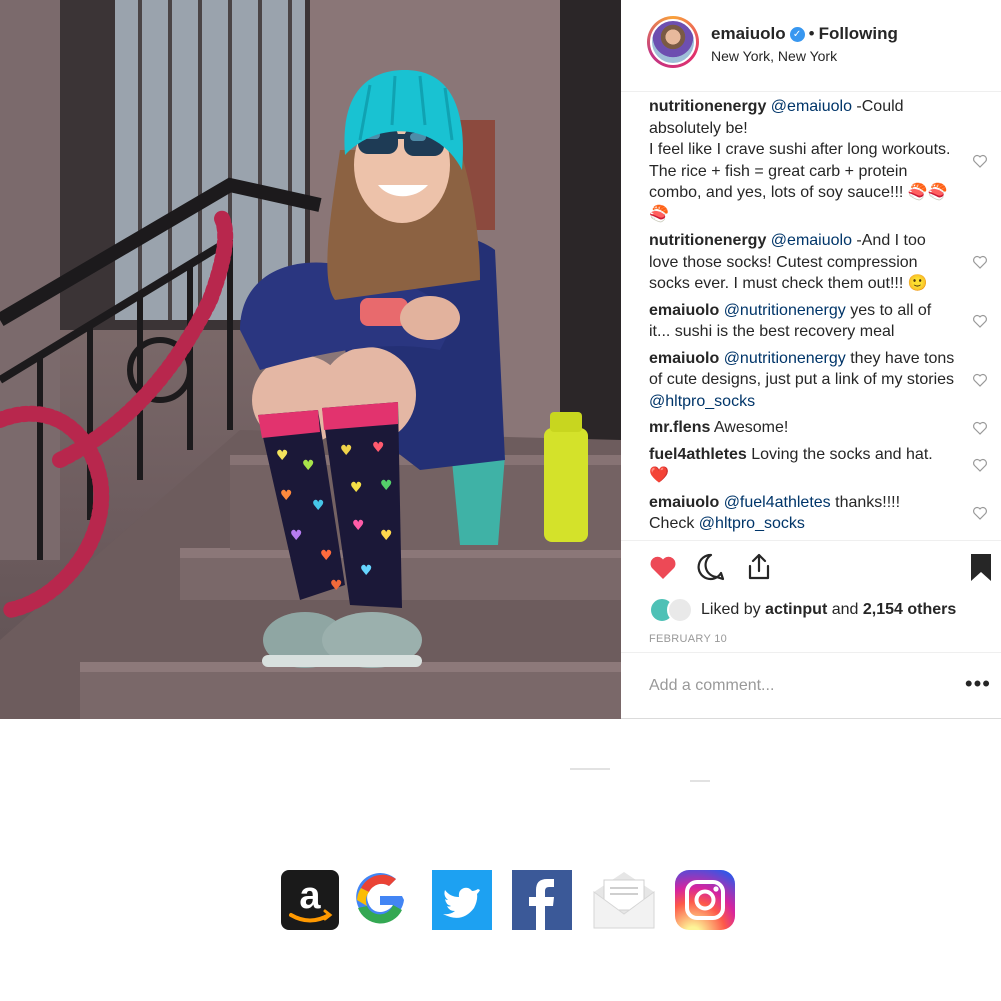  What do you see at coordinates (777, 502) in the screenshot?
I see `comment-mention: @fuel4athletes` at bounding box center [777, 502].